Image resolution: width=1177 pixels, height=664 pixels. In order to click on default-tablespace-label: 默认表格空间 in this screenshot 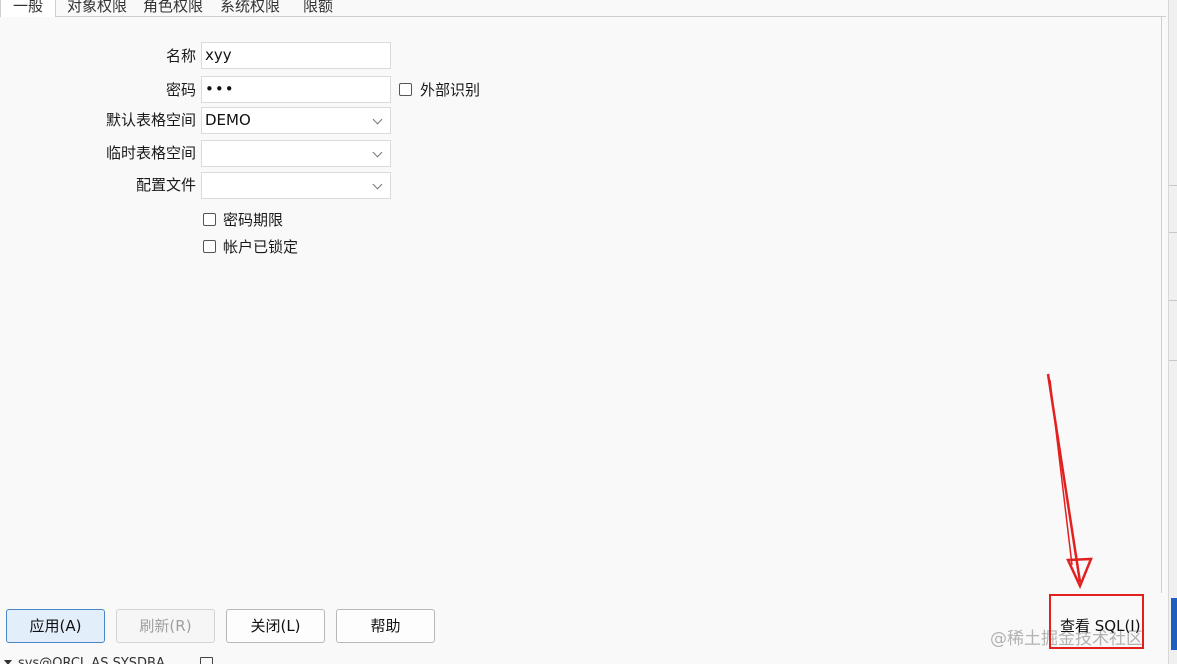, I will do `click(150, 120)`.